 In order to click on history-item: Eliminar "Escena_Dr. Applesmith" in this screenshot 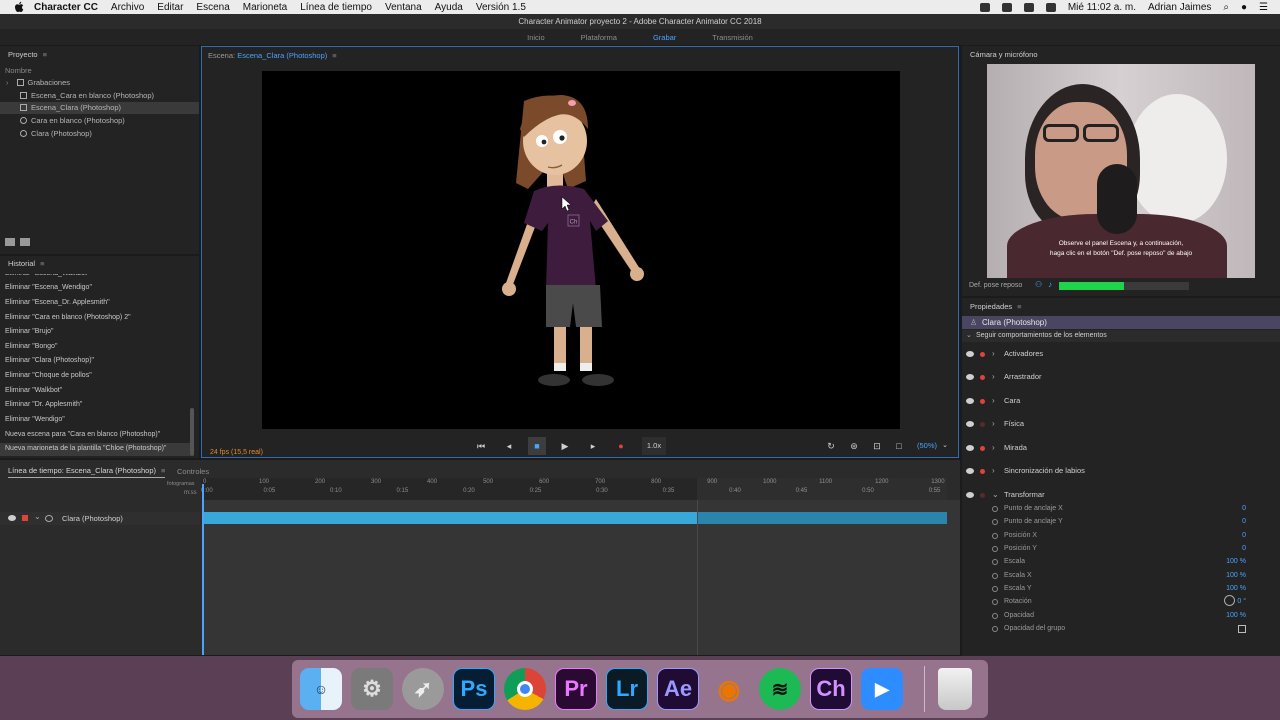, I will do `click(57, 302)`.